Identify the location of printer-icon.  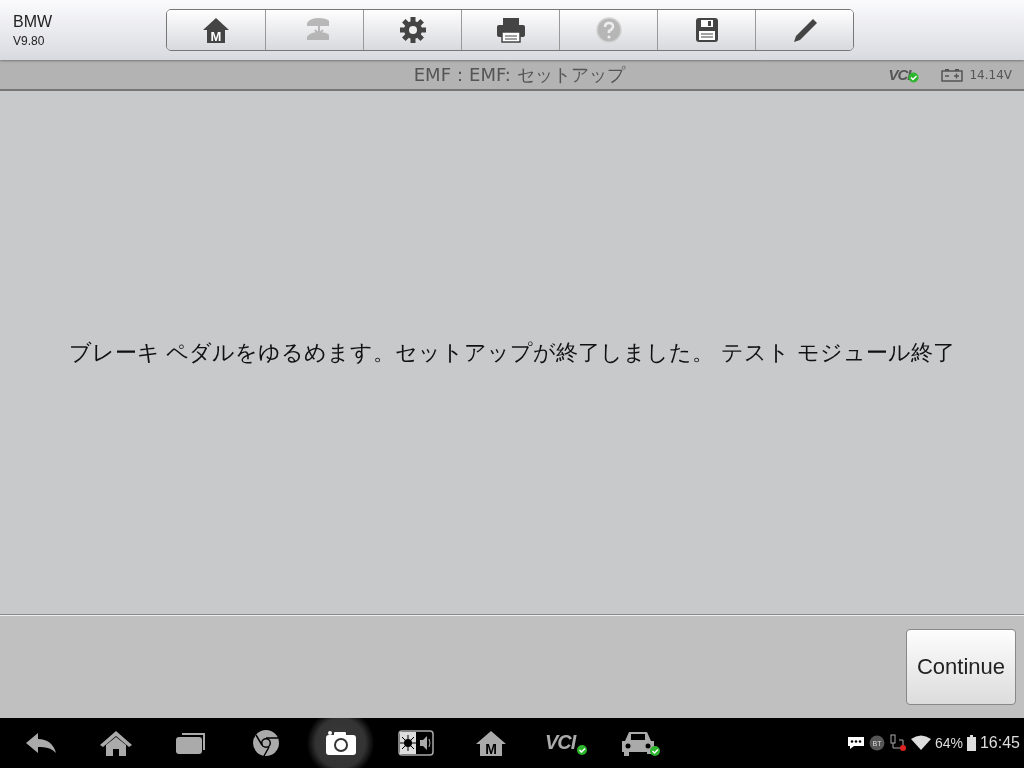
(510, 30).